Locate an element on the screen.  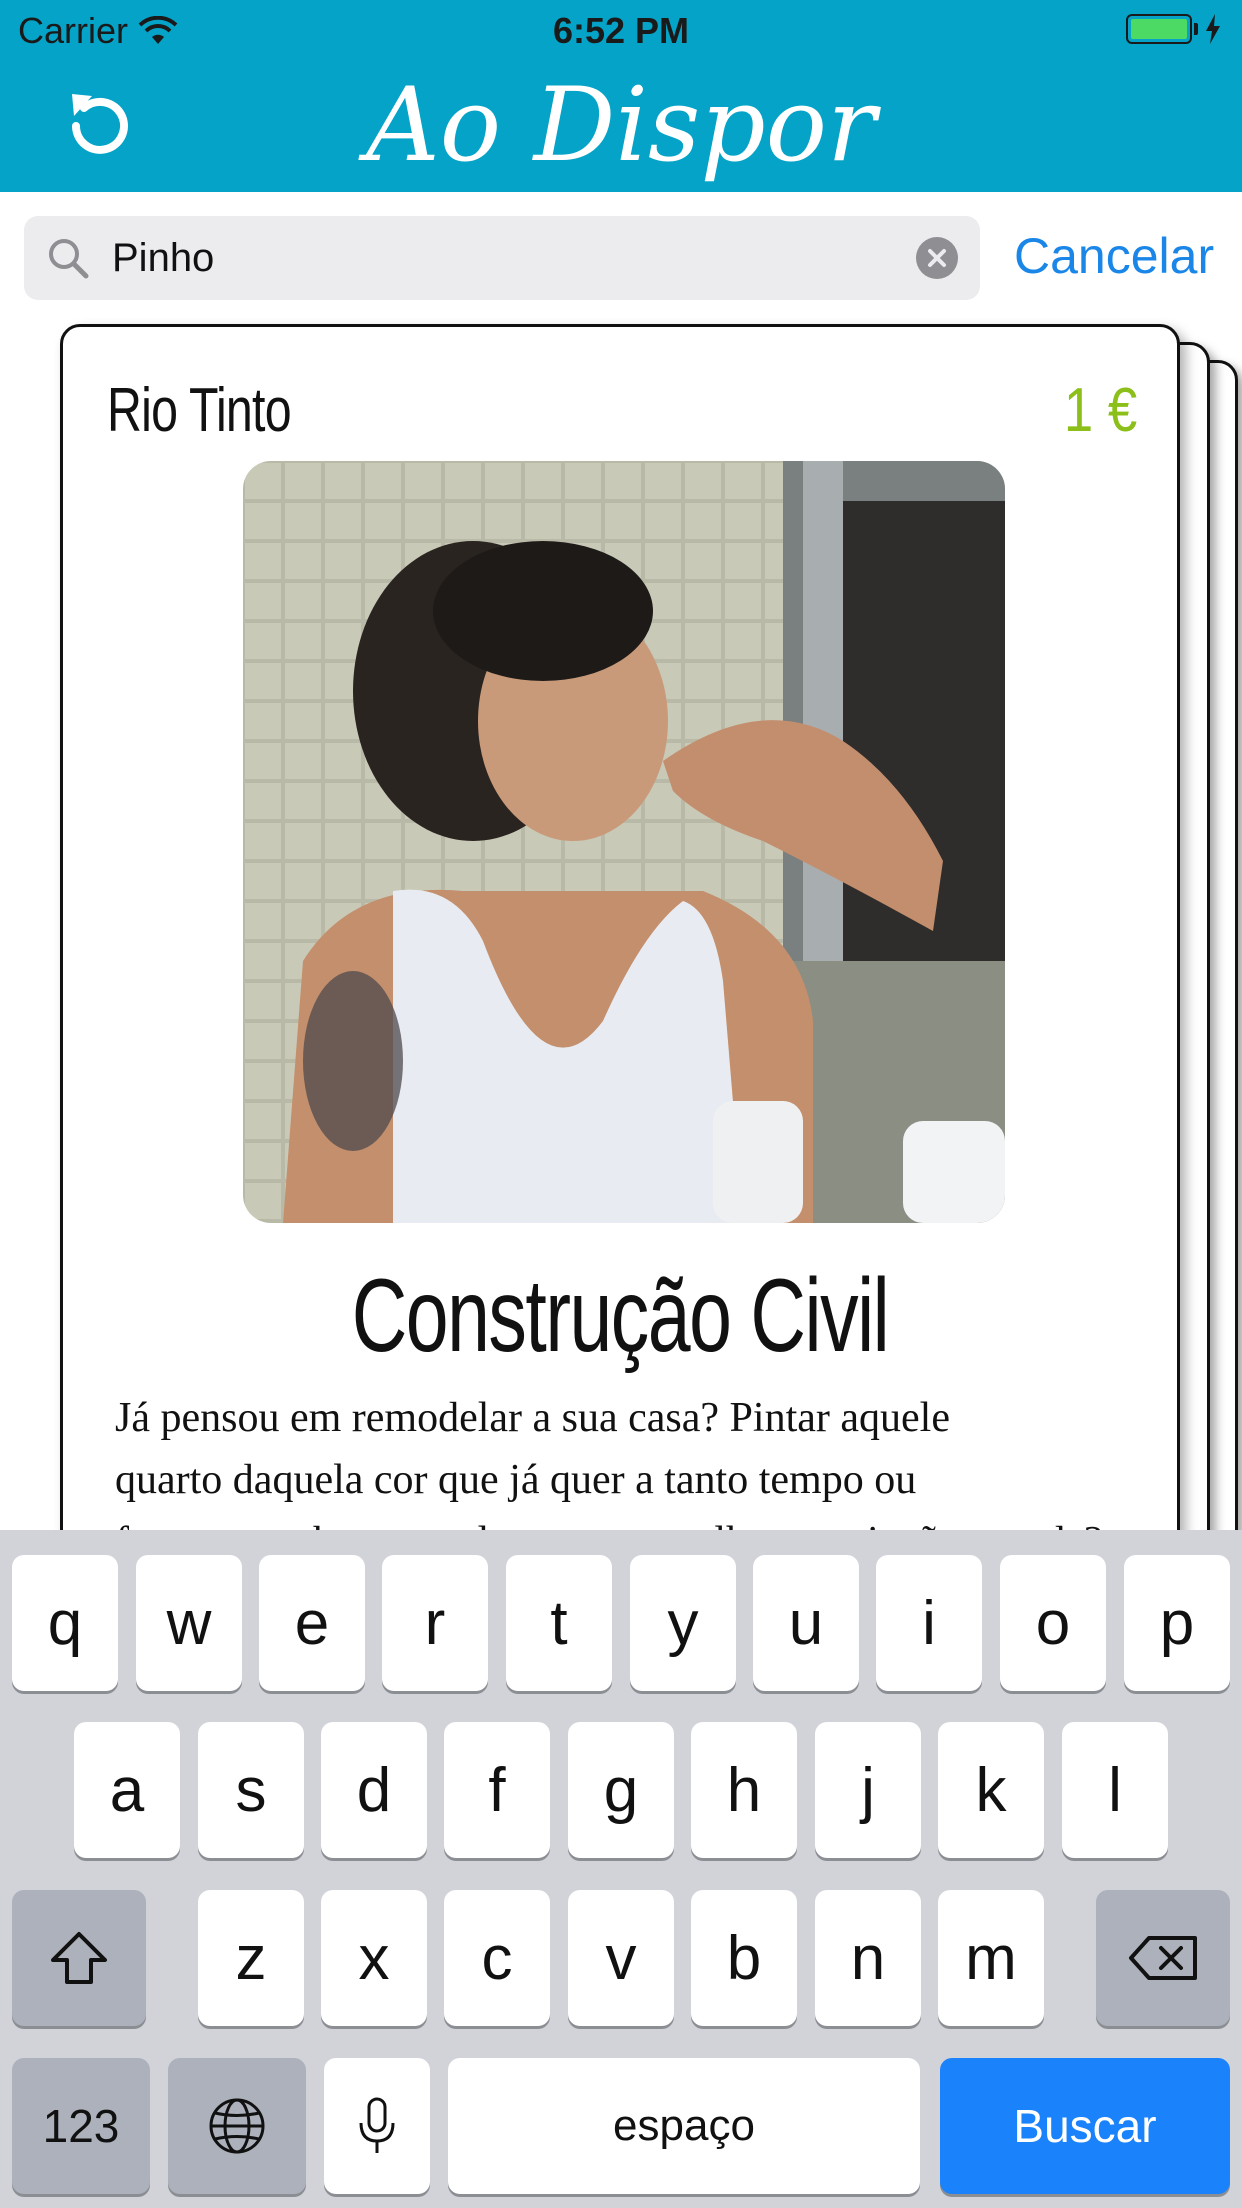
dictation-key is located at coordinates (377, 2126).